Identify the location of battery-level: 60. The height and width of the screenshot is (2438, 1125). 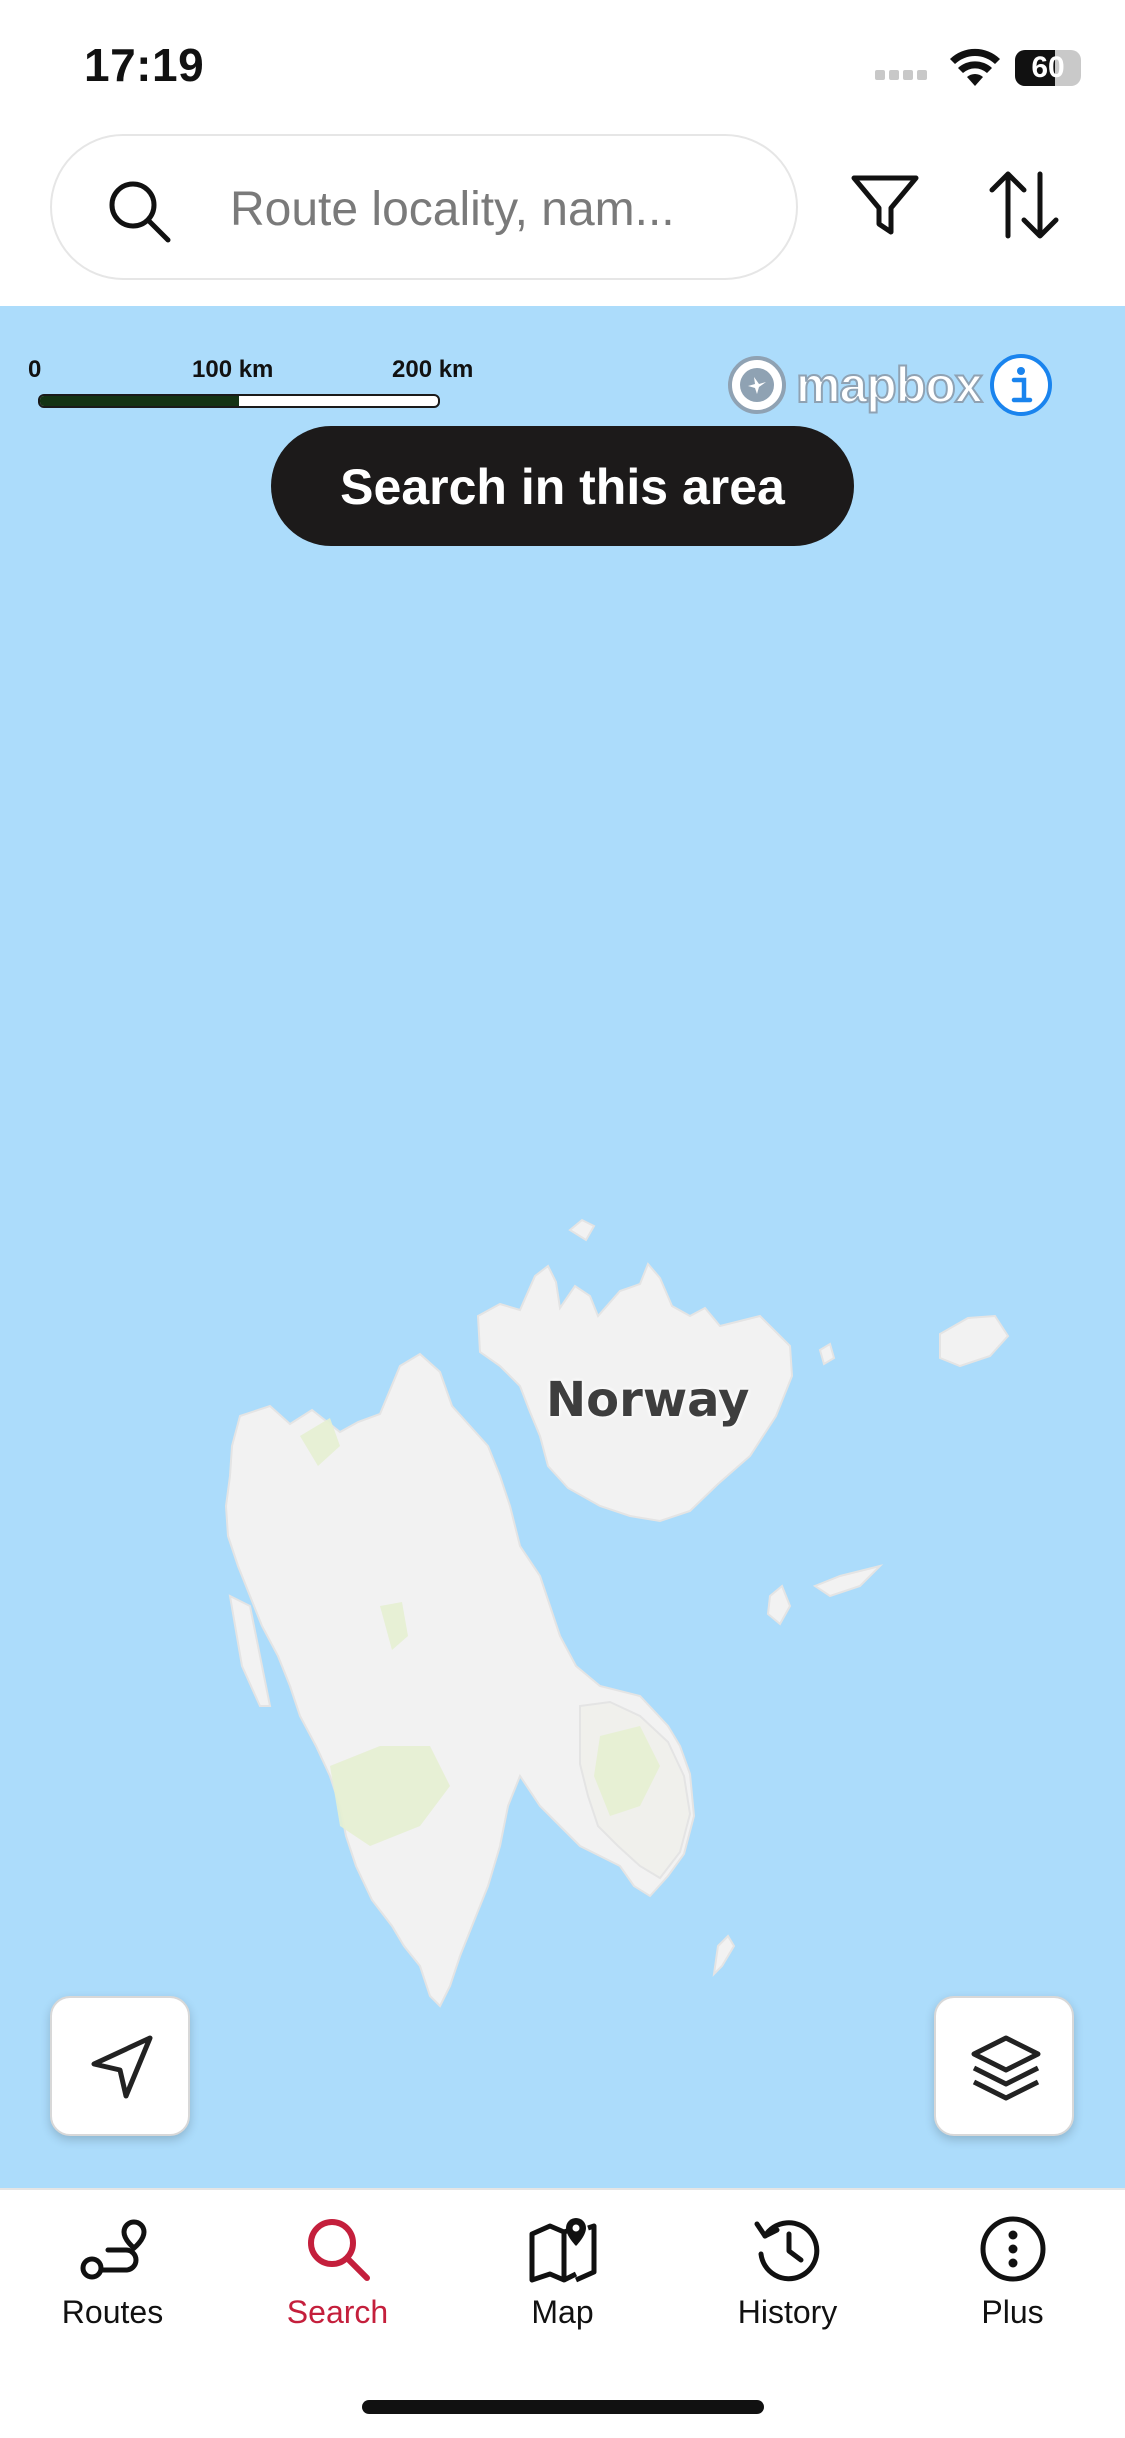
(1048, 67).